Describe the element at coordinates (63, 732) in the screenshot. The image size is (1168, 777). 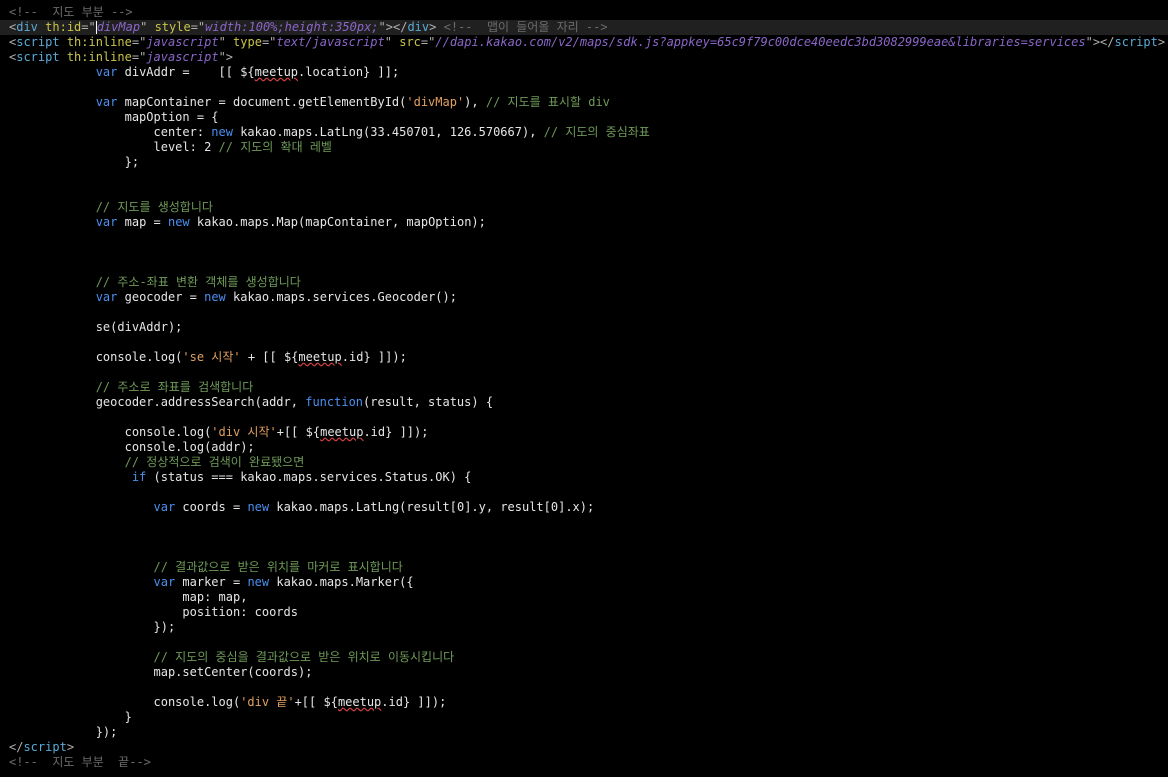
I see `code-token: });` at that location.